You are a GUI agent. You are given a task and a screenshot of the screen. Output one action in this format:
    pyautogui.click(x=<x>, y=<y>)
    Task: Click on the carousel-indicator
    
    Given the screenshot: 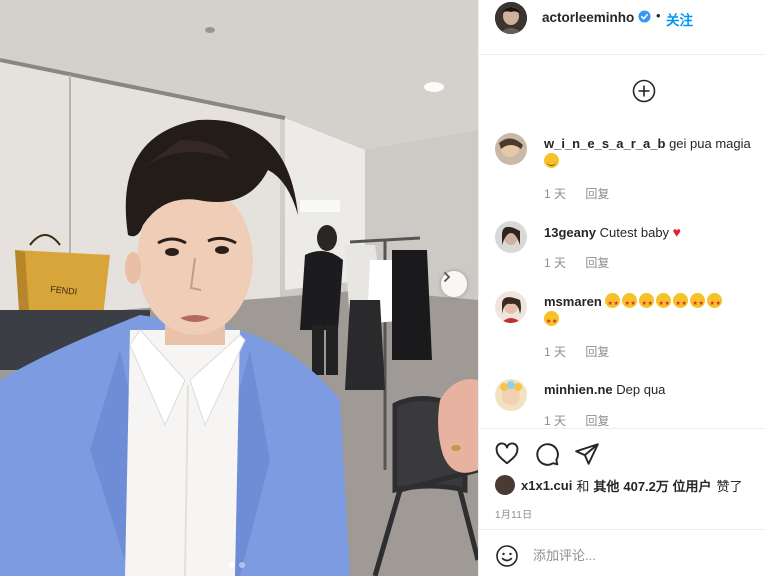 What is the action you would take?
    pyautogui.click(x=237, y=565)
    